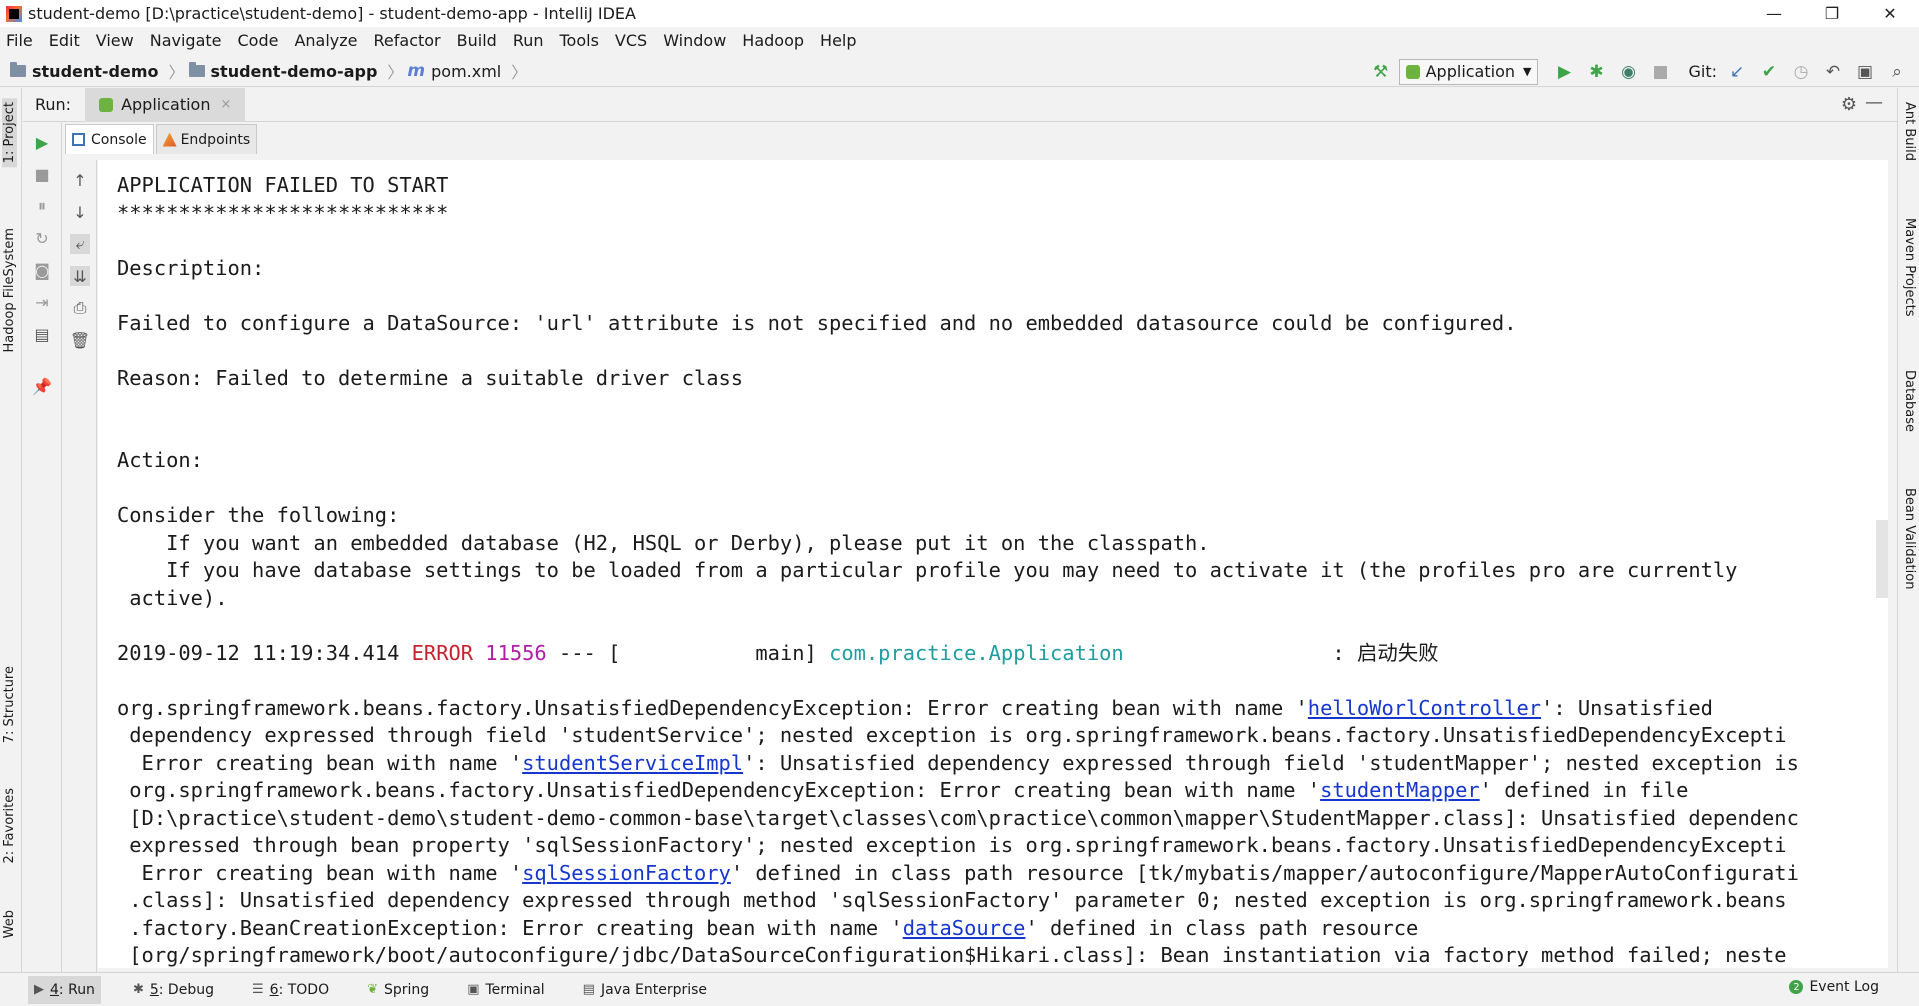 The image size is (1919, 1006). I want to click on rerun-icon: ▶, so click(42, 142).